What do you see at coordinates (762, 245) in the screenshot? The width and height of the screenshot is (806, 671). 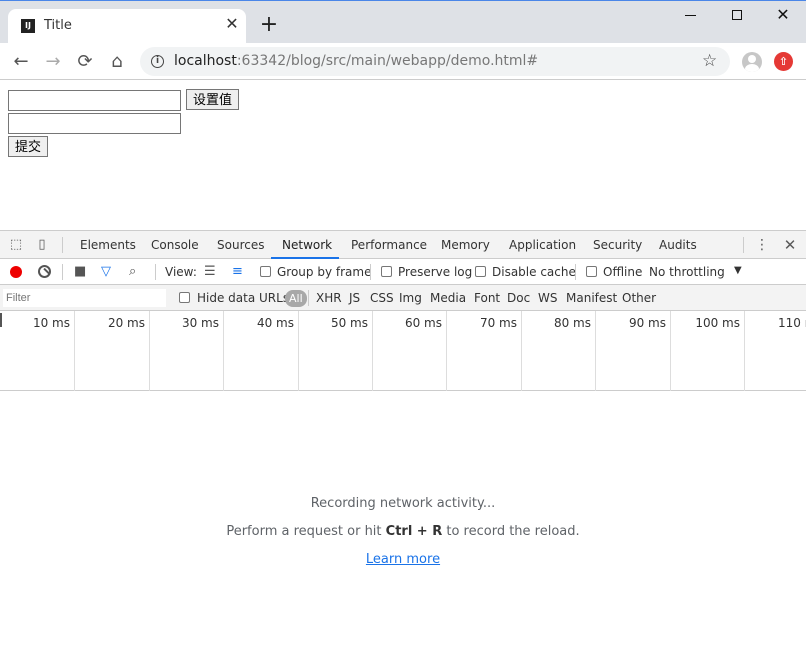 I see `more-options-icon: ⋮` at bounding box center [762, 245].